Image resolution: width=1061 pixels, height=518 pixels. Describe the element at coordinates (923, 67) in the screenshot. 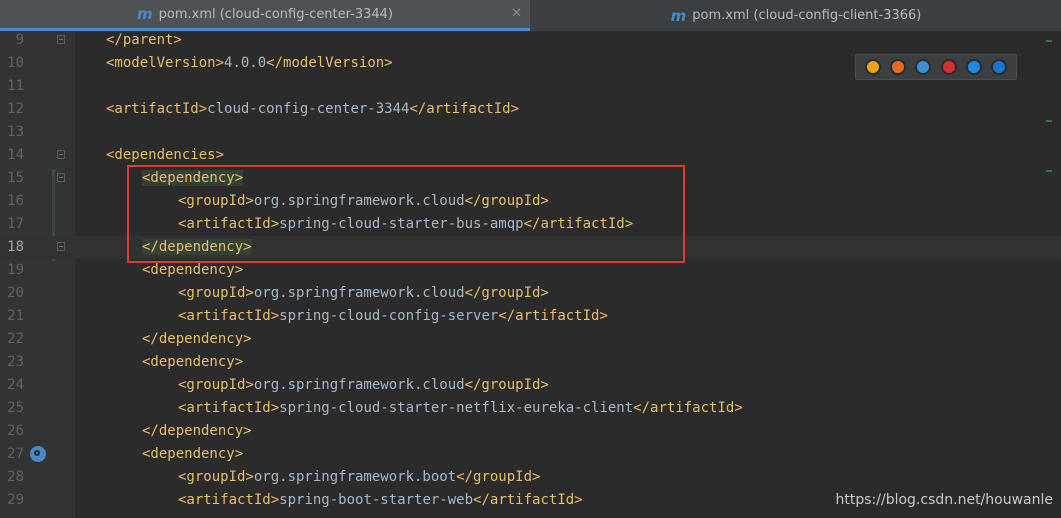

I see `safari-icon` at that location.